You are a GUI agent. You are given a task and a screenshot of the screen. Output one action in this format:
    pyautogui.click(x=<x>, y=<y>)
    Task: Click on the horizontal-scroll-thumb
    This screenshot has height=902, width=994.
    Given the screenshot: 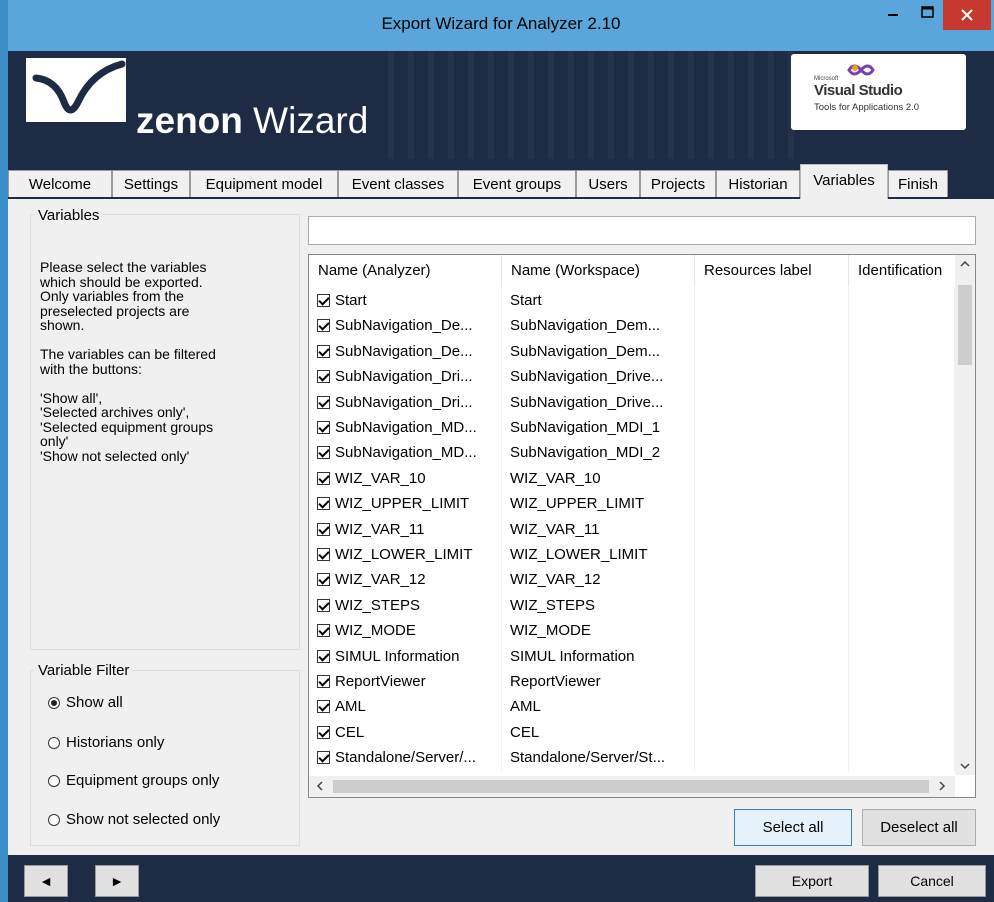 What is the action you would take?
    pyautogui.click(x=631, y=786)
    